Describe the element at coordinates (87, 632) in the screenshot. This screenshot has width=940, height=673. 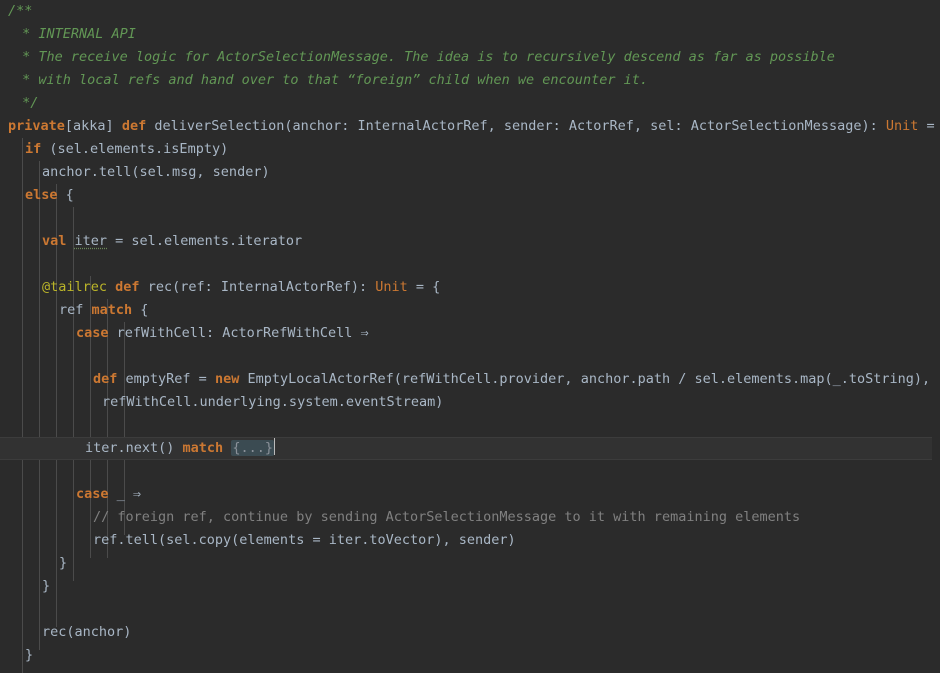
I see `statement-rec-call: rec(anchor)` at that location.